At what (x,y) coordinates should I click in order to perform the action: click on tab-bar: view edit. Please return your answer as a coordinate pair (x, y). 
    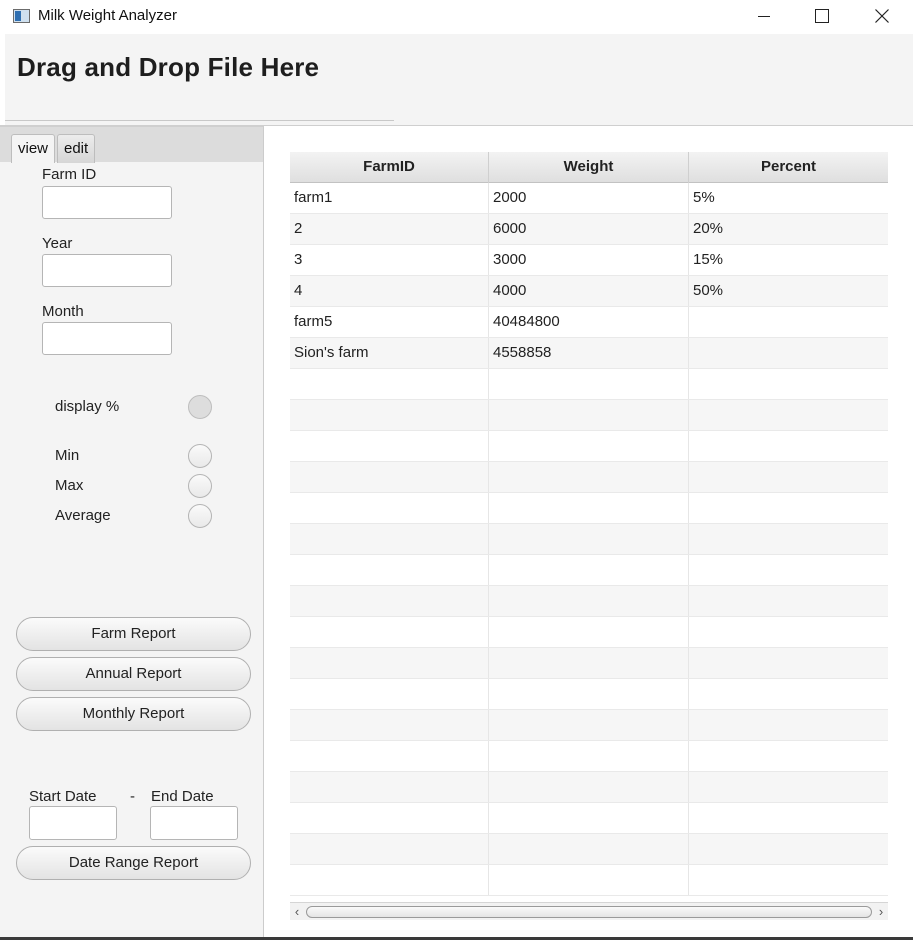
    Looking at the image, I should click on (131, 144).